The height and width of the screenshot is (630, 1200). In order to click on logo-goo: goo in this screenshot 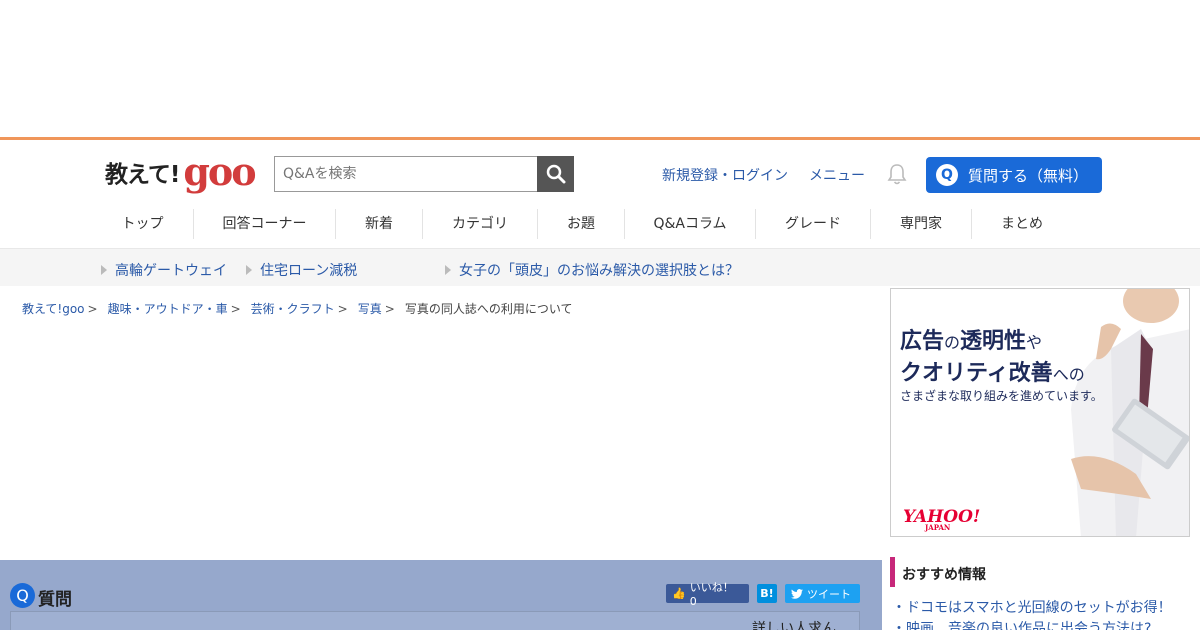, I will do `click(219, 171)`.